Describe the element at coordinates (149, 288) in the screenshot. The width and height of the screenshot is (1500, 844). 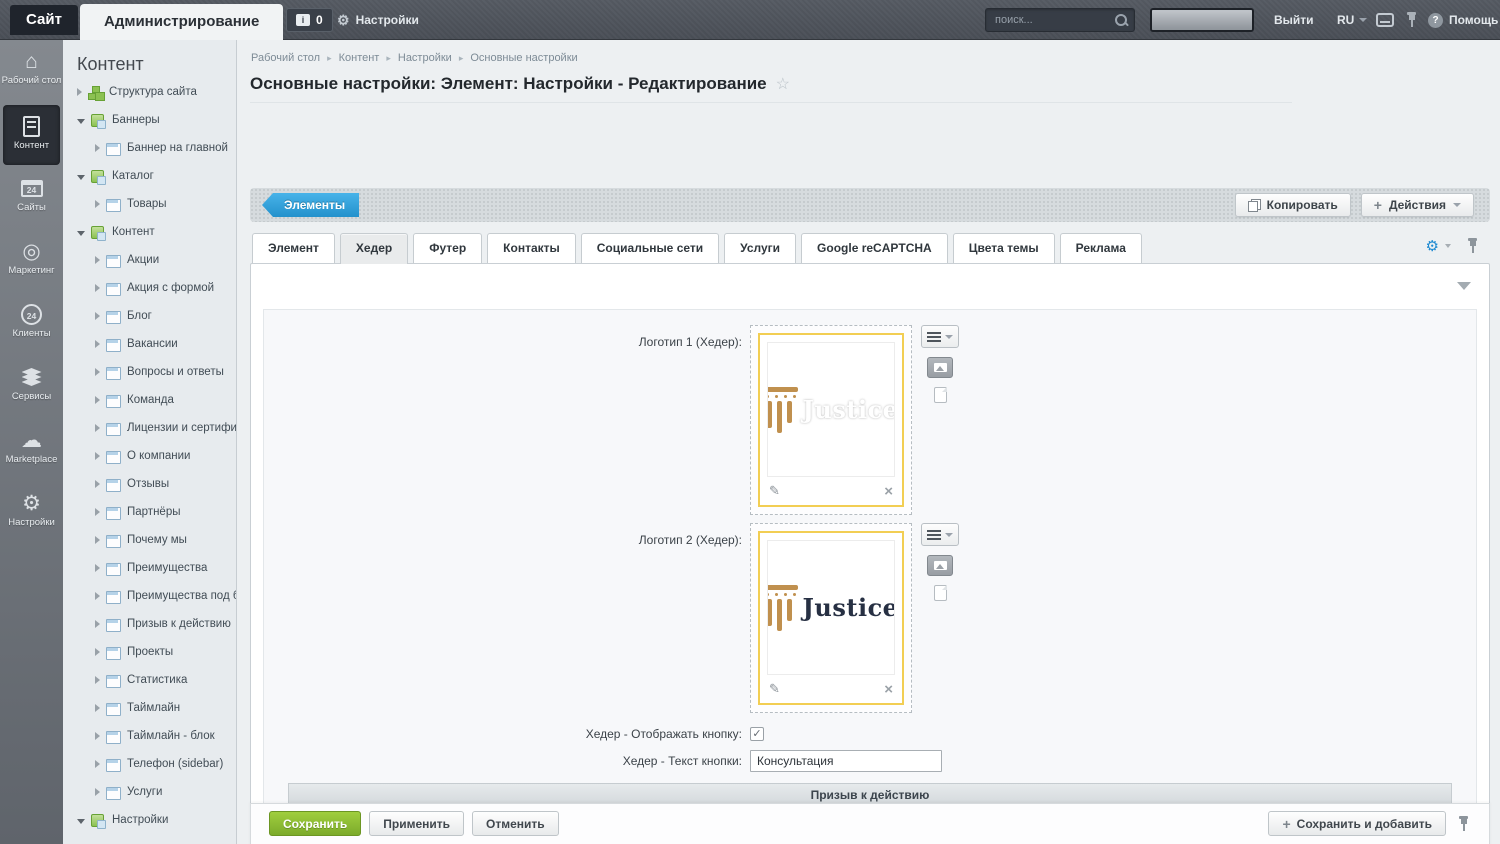
I see `tree-item: Акция с формой` at that location.